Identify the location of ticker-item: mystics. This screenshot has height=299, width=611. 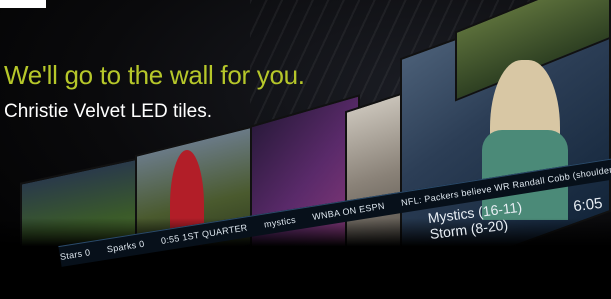
(280, 222).